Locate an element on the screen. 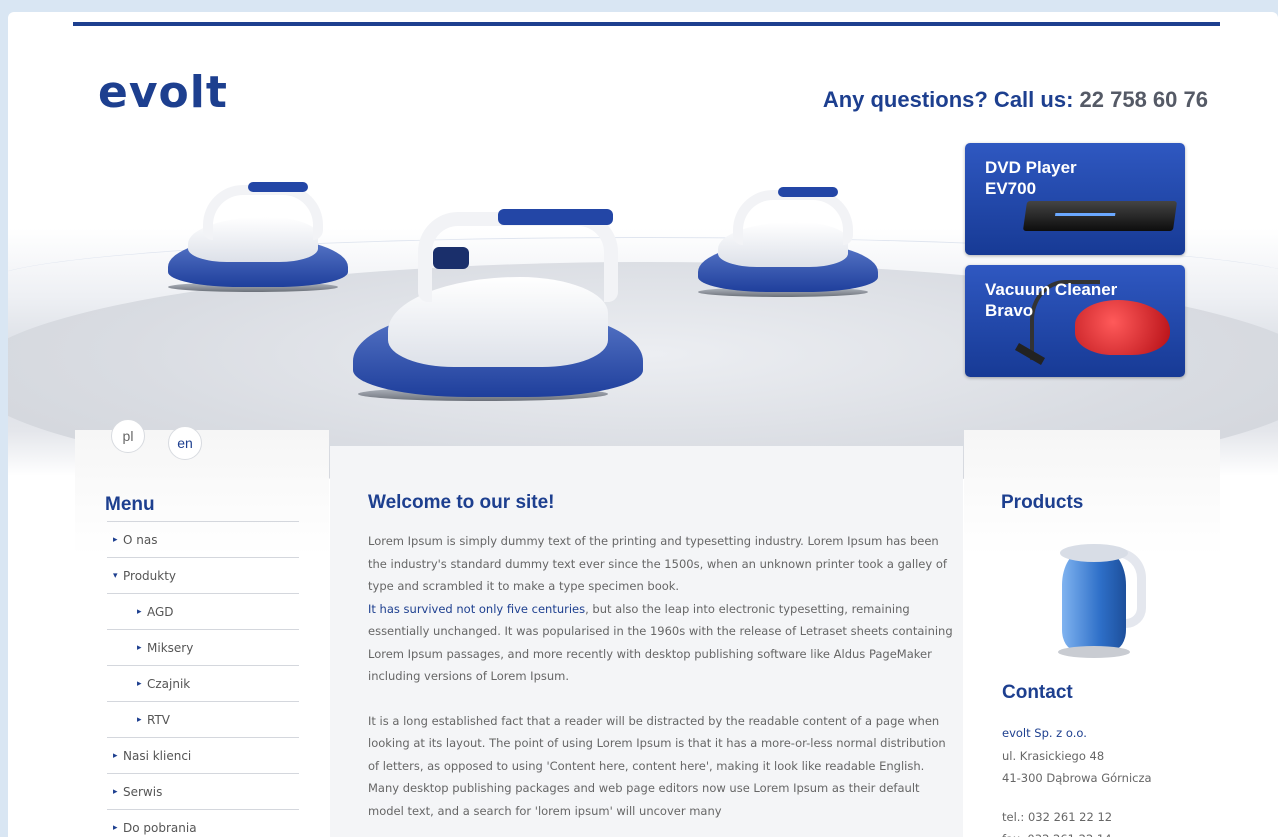  menu-item-do-pobrania: ▸ Do pobrania is located at coordinates (203, 823).